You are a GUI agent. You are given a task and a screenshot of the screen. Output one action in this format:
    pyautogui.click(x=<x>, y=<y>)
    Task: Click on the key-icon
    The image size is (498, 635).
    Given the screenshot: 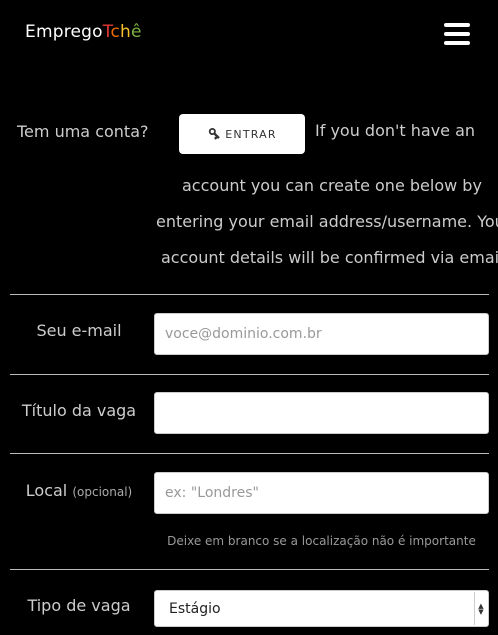 What is the action you would take?
    pyautogui.click(x=215, y=134)
    